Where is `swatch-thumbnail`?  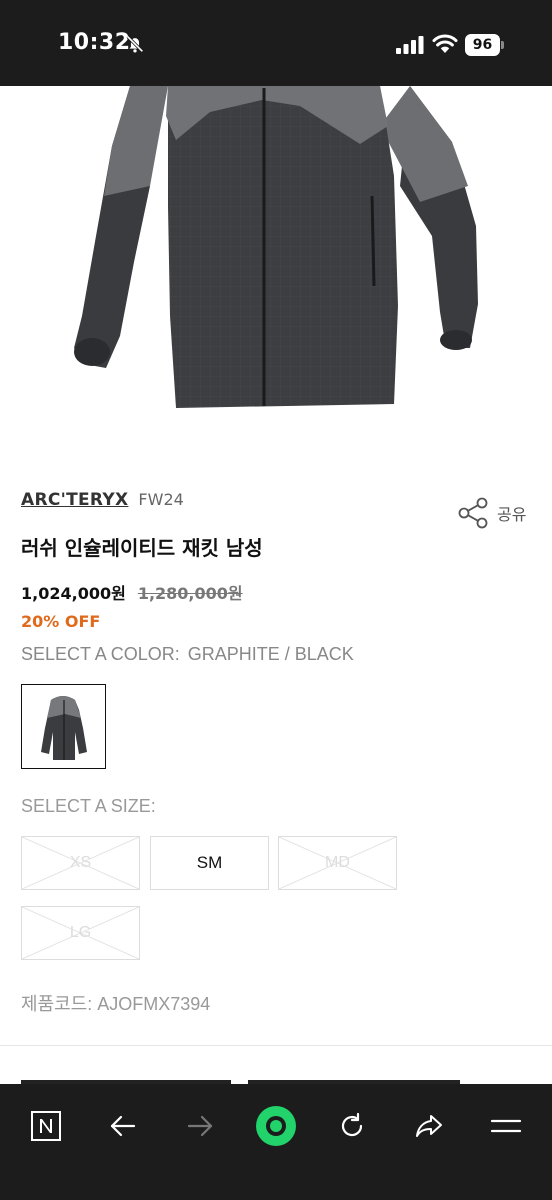 swatch-thumbnail is located at coordinates (63, 726).